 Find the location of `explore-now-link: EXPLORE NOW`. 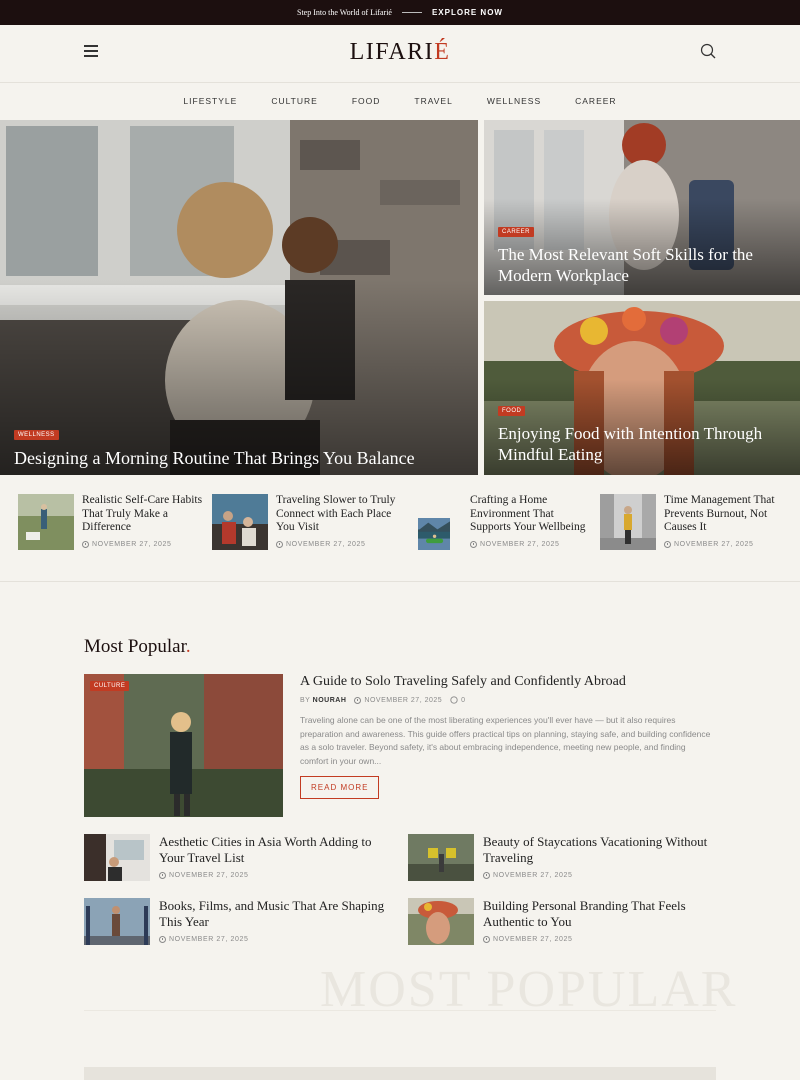

explore-now-link: EXPLORE NOW is located at coordinates (467, 12).